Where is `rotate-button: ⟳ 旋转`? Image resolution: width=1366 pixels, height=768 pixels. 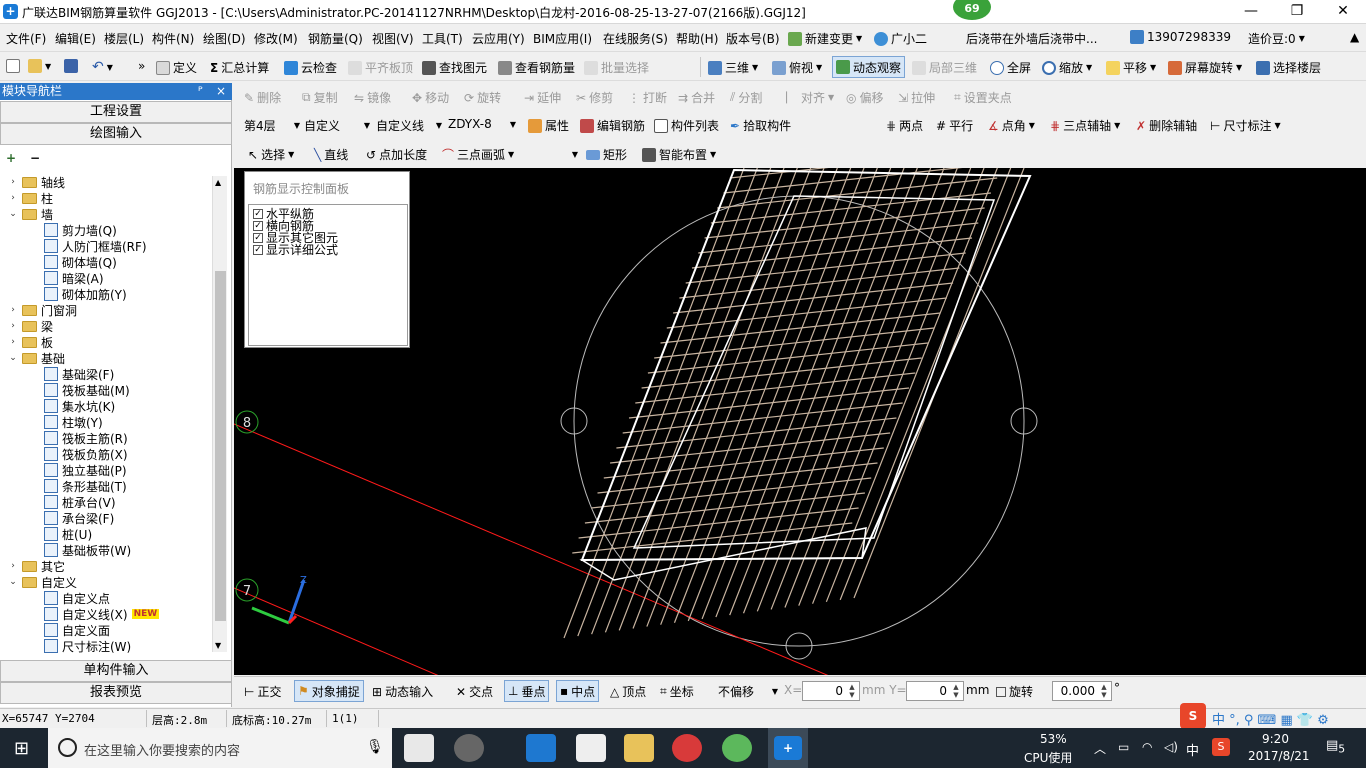
rotate-button: ⟳ 旋转 is located at coordinates (482, 97).